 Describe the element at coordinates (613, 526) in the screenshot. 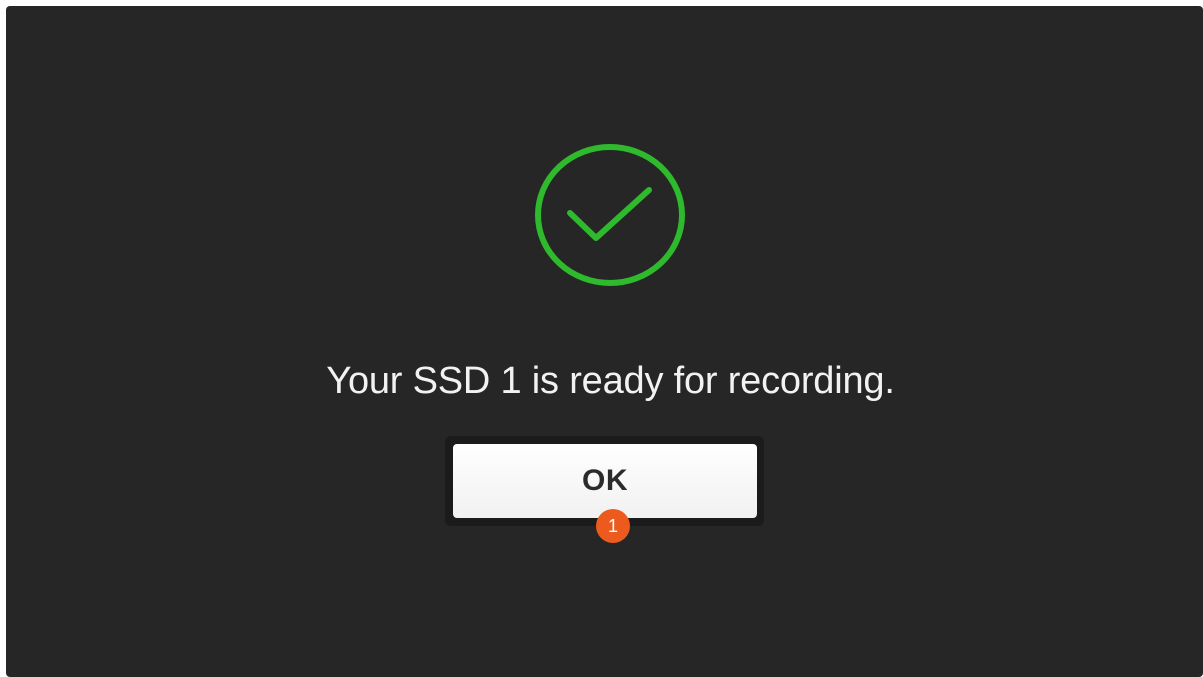

I see `step-badge: 1` at that location.